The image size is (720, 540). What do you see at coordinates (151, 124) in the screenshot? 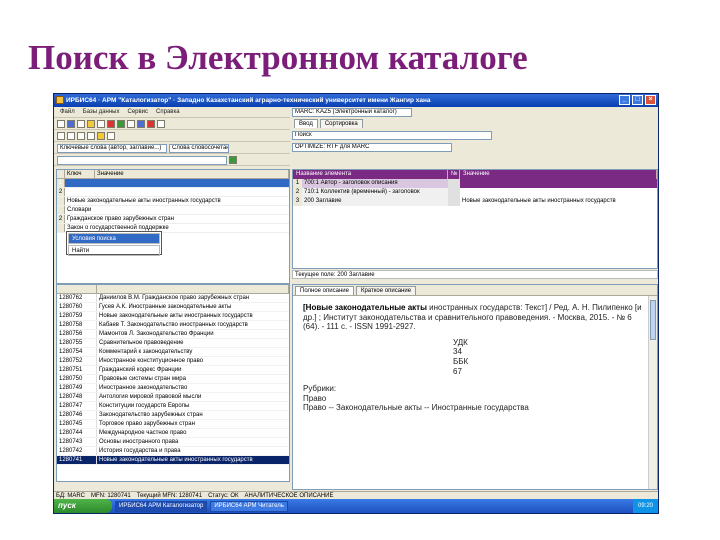
I see `z-icon` at bounding box center [151, 124].